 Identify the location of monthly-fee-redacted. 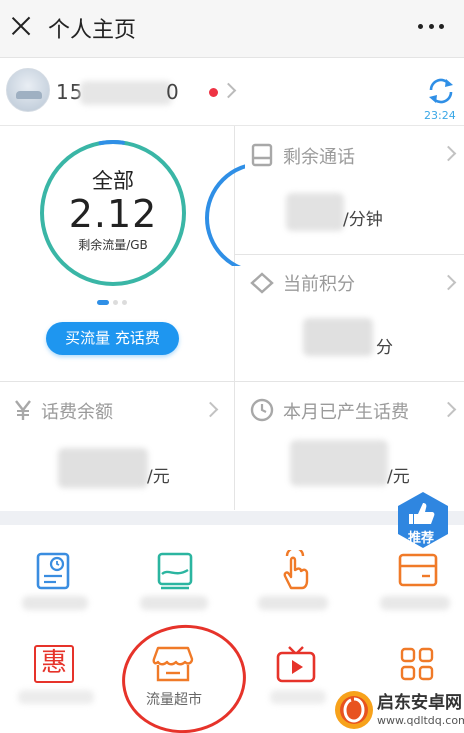
(339, 463).